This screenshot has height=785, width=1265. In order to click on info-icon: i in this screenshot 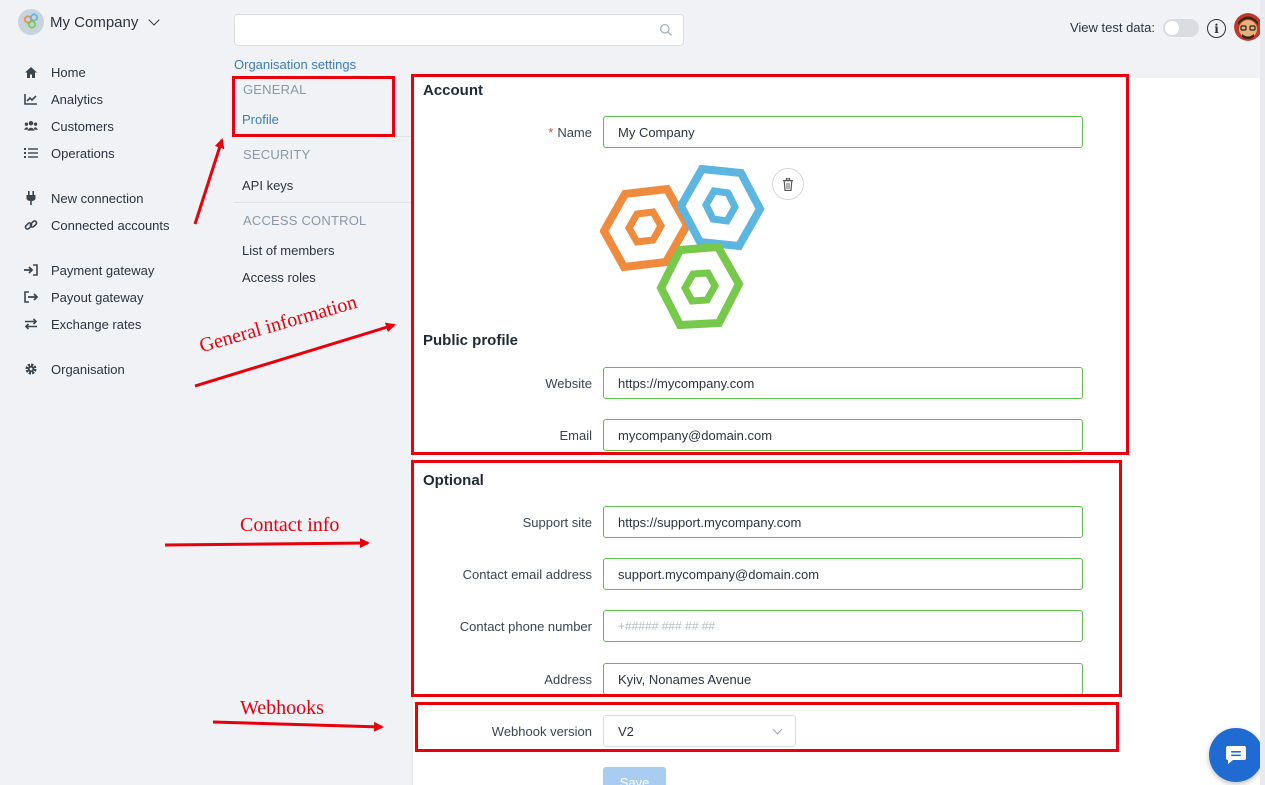, I will do `click(1216, 28)`.